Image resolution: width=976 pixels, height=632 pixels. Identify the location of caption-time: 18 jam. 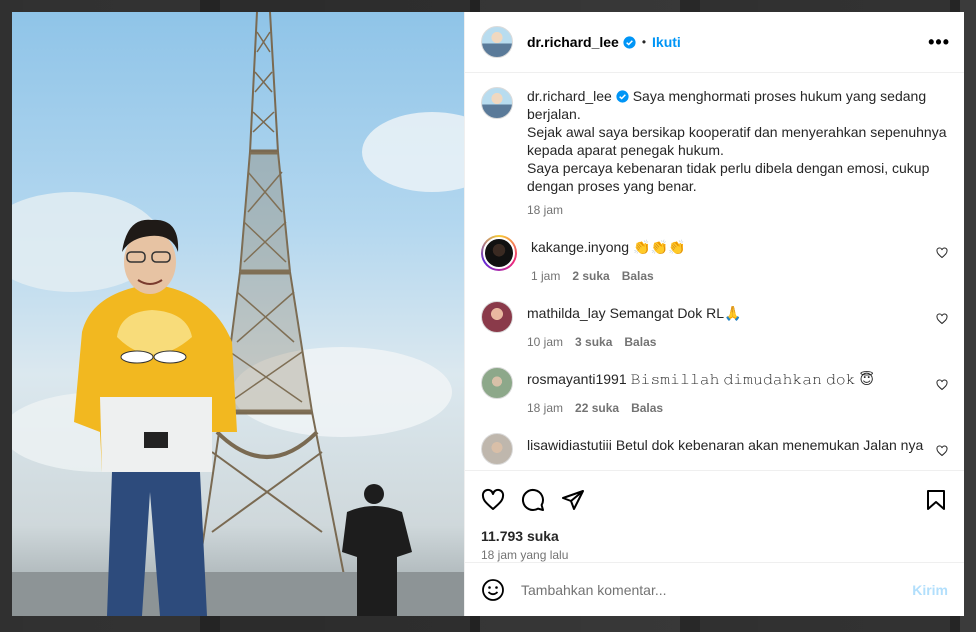
(545, 210).